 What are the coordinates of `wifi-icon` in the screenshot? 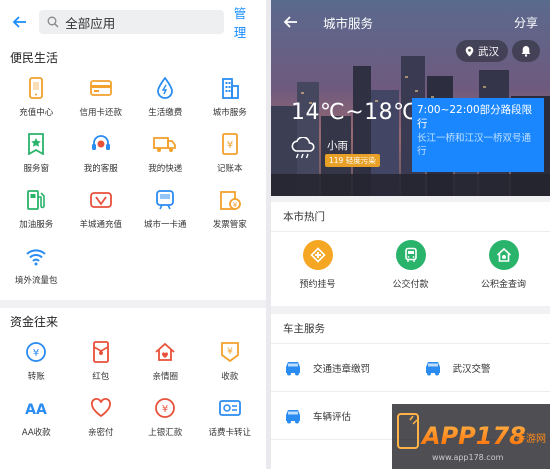 It's located at (36, 256).